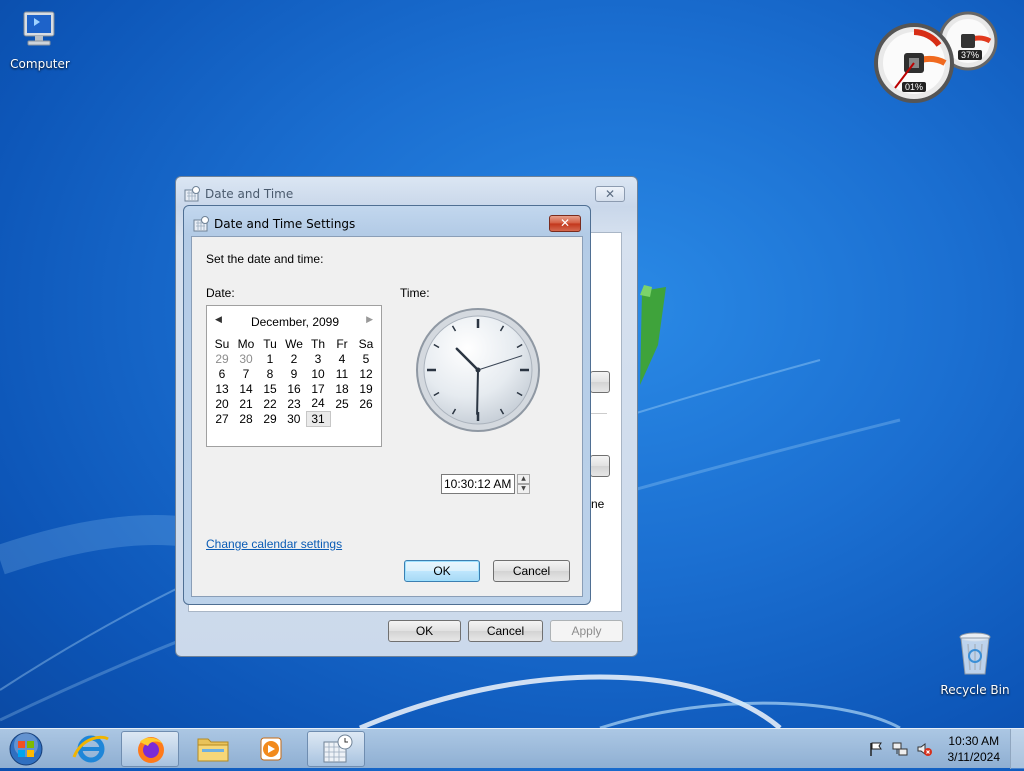 Image resolution: width=1024 pixels, height=771 pixels. What do you see at coordinates (270, 358) in the screenshot?
I see `calendar-day: 1` at bounding box center [270, 358].